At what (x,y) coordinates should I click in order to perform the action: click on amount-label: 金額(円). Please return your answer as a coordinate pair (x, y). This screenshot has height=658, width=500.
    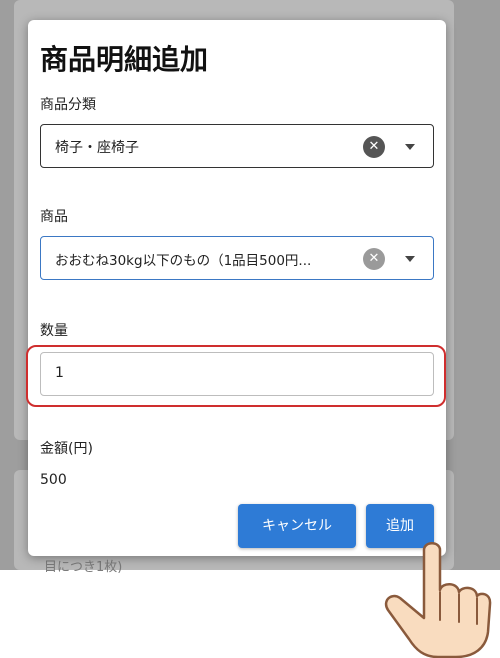
    Looking at the image, I should click on (66, 449).